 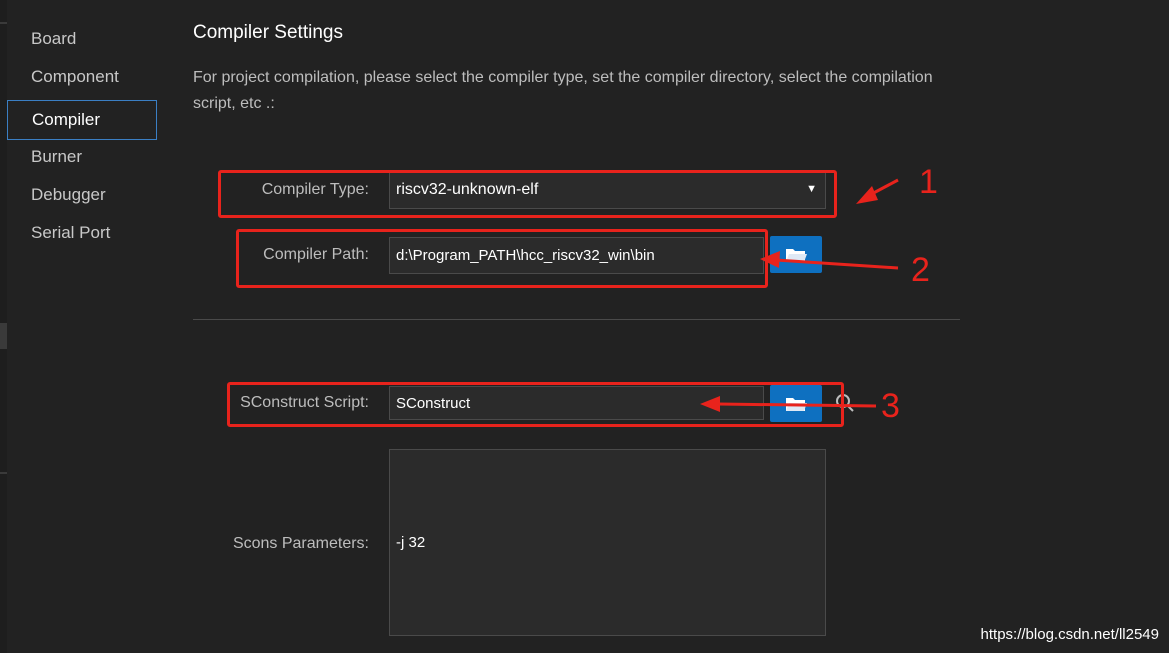 I want to click on annotation-number-1: 1, so click(x=928, y=182).